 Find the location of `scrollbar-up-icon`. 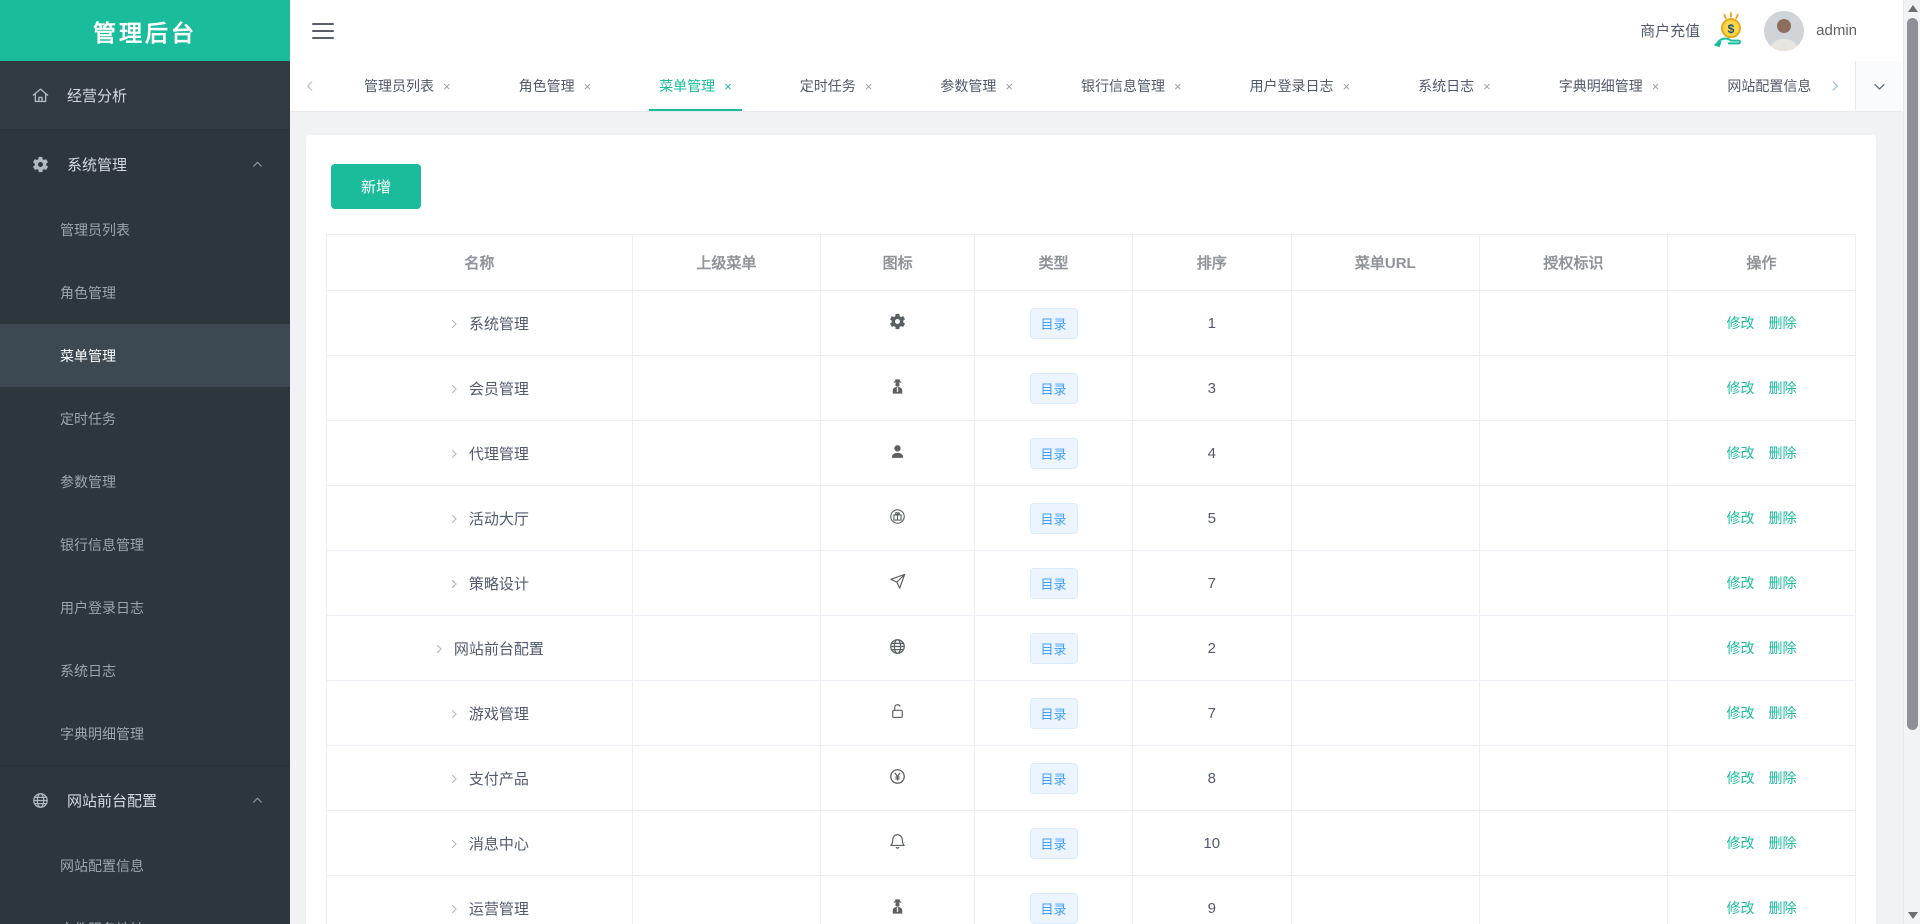

scrollbar-up-icon is located at coordinates (1912, 8).